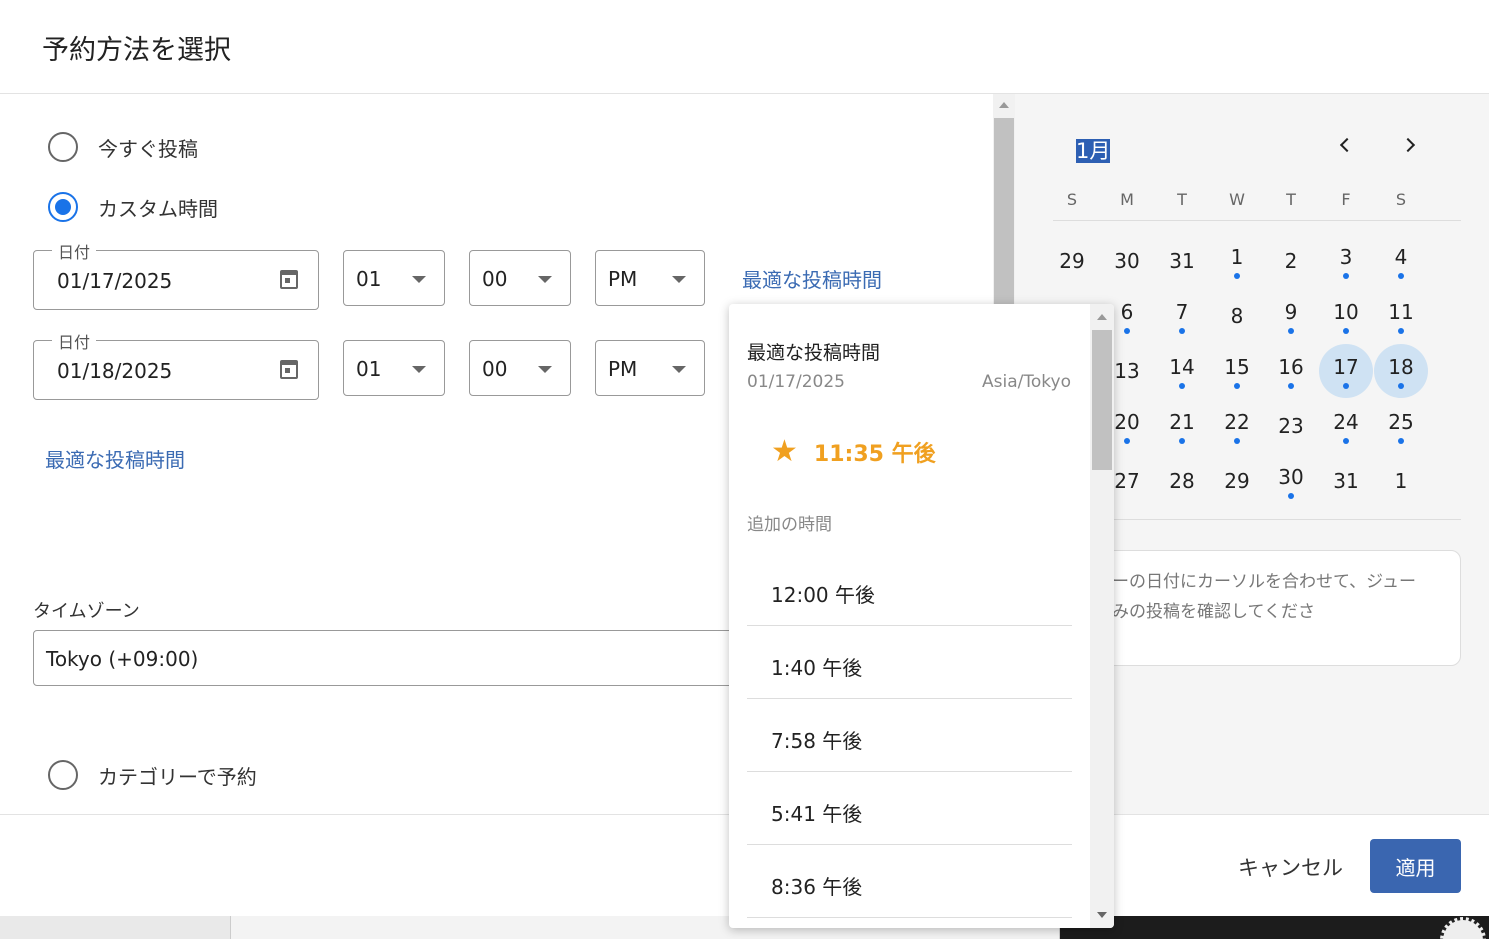 This screenshot has width=1489, height=939. I want to click on post-now-radio, so click(63, 147).